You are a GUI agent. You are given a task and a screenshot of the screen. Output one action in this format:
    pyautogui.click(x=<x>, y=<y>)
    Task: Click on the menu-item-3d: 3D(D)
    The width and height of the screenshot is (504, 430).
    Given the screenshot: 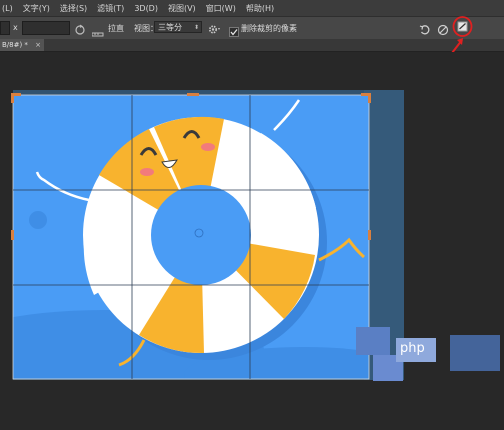 What is the action you would take?
    pyautogui.click(x=146, y=8)
    